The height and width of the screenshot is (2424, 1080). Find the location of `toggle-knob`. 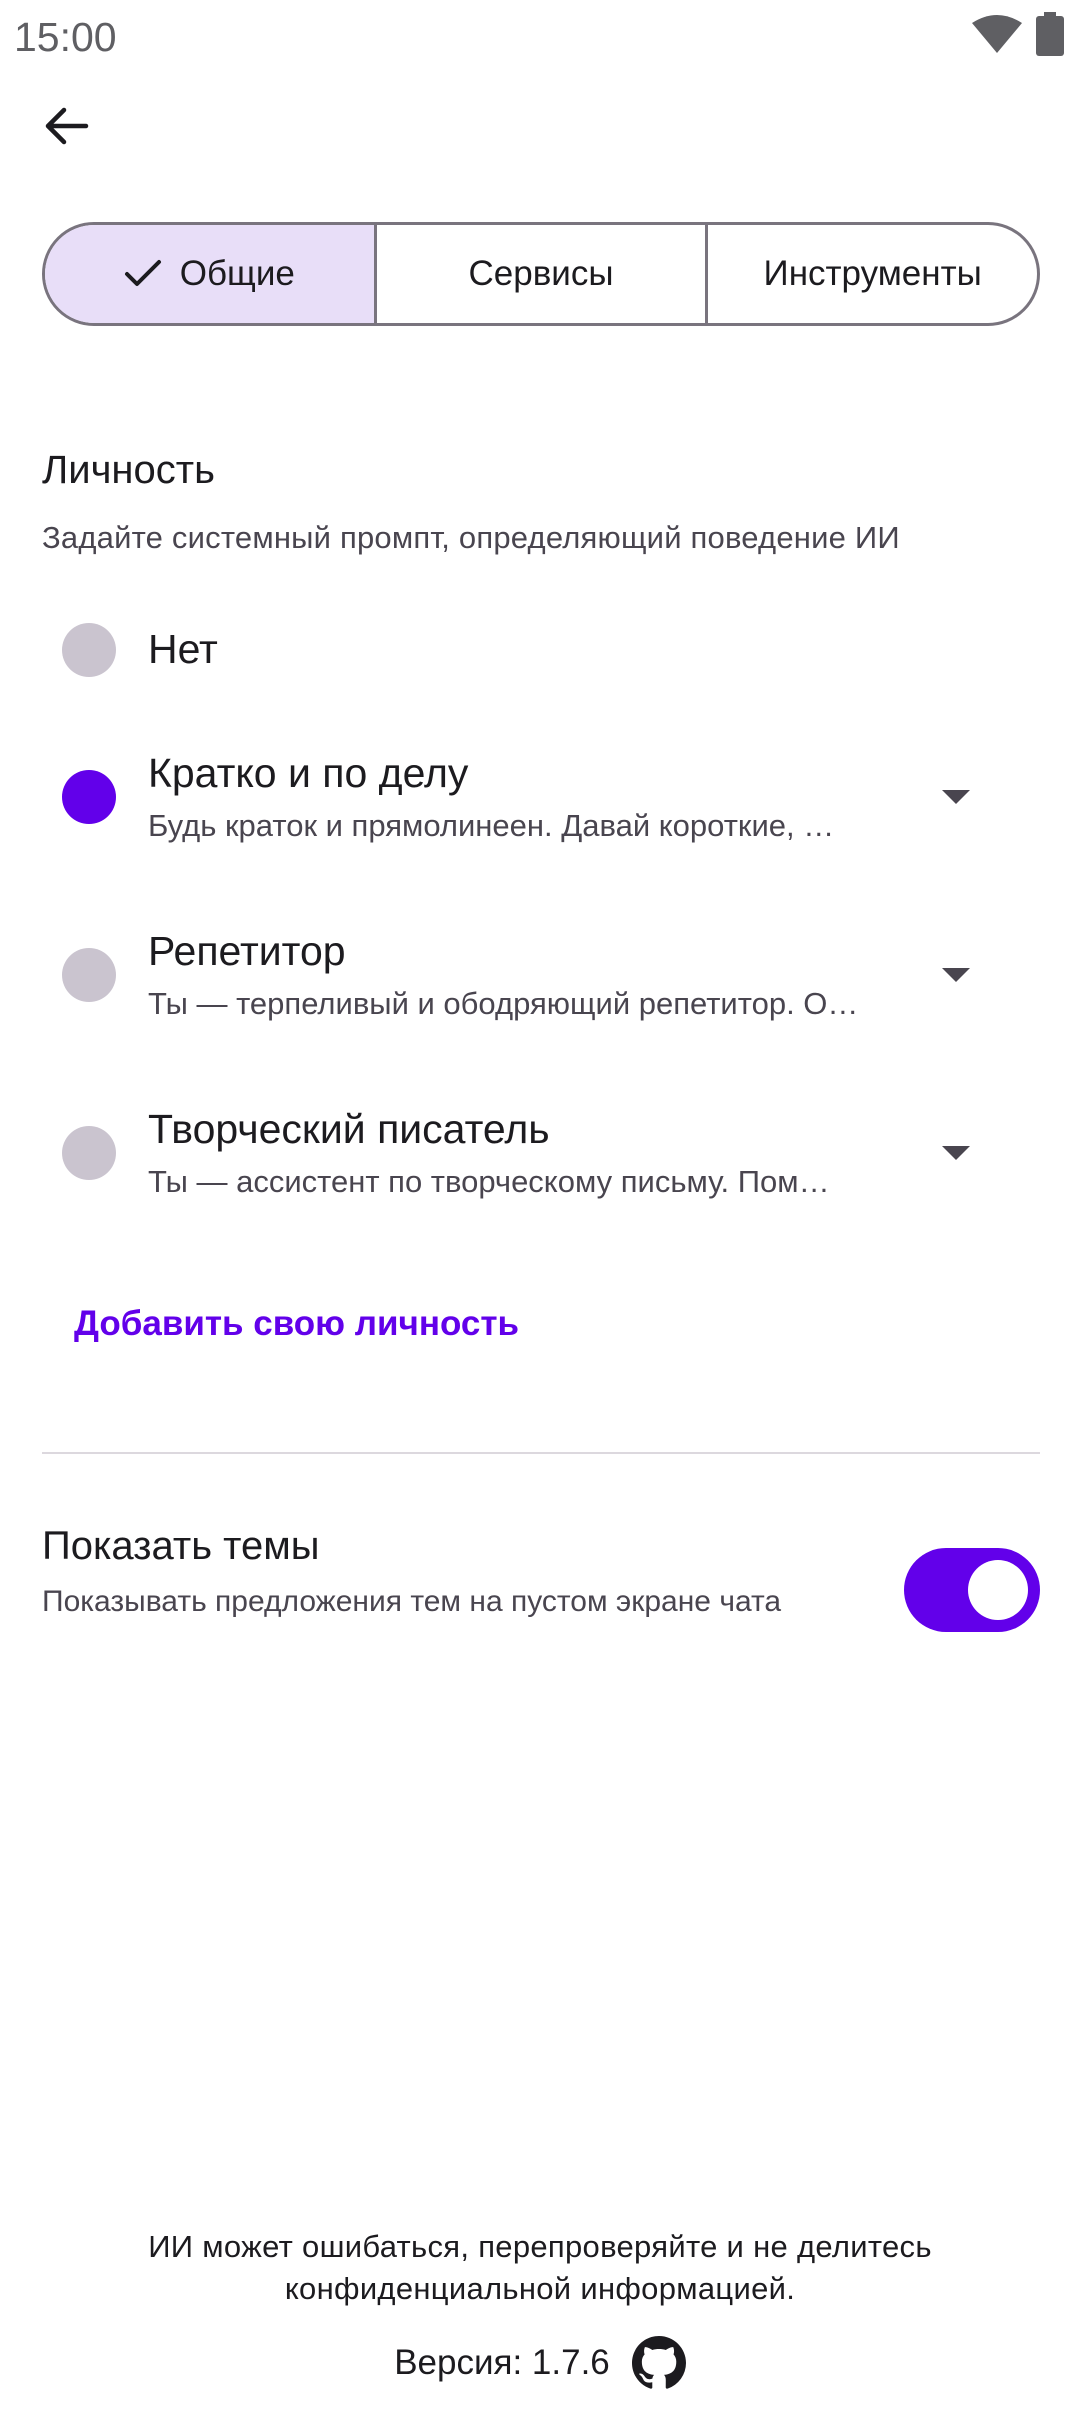

toggle-knob is located at coordinates (998, 1590).